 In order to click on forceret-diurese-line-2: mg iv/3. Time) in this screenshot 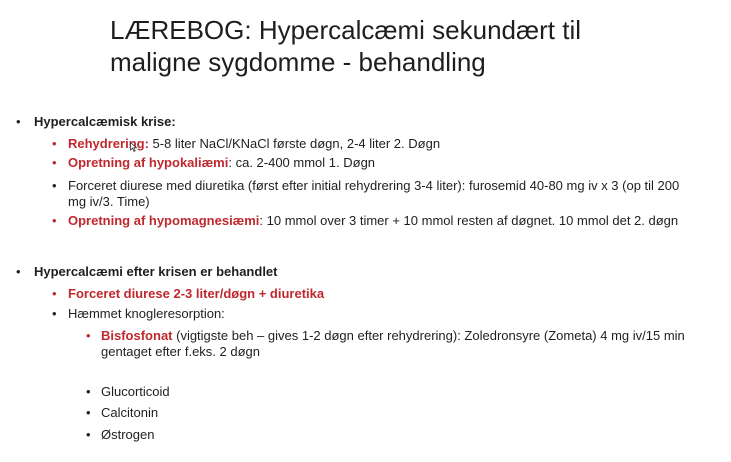, I will do `click(109, 201)`.